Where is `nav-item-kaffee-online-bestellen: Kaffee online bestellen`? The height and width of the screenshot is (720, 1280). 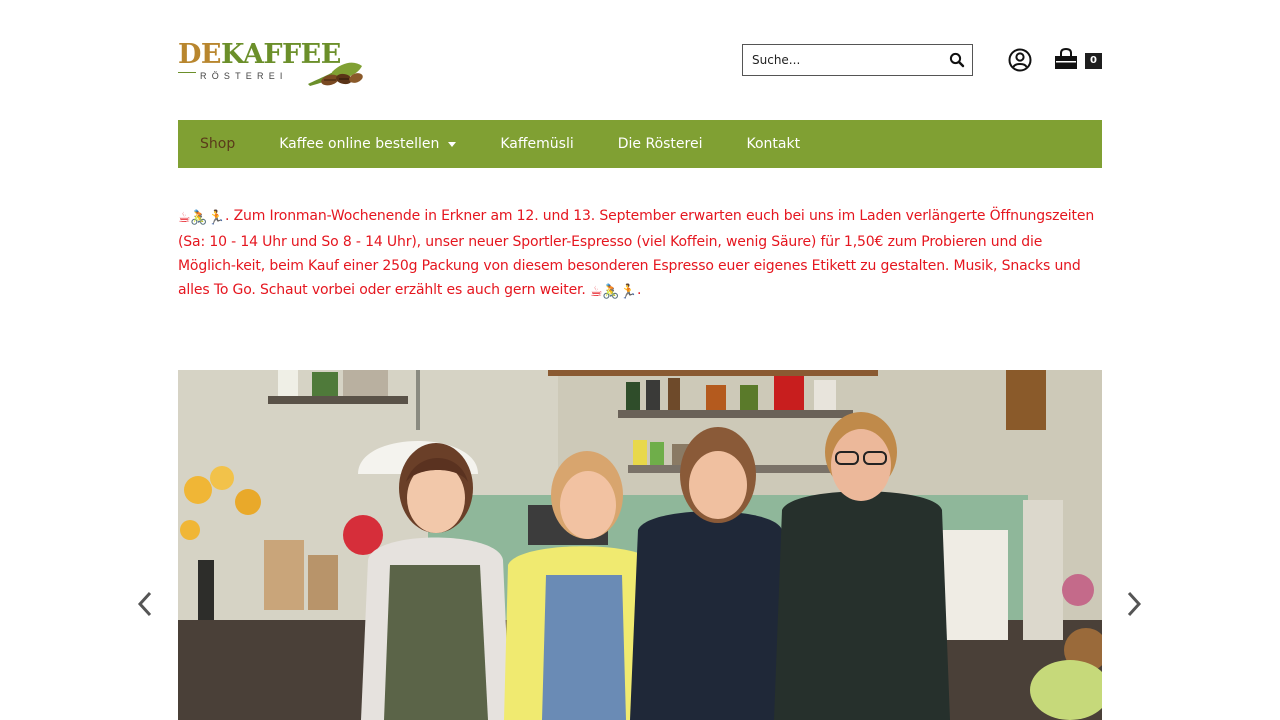 nav-item-kaffee-online-bestellen: Kaffee online bestellen is located at coordinates (367, 144).